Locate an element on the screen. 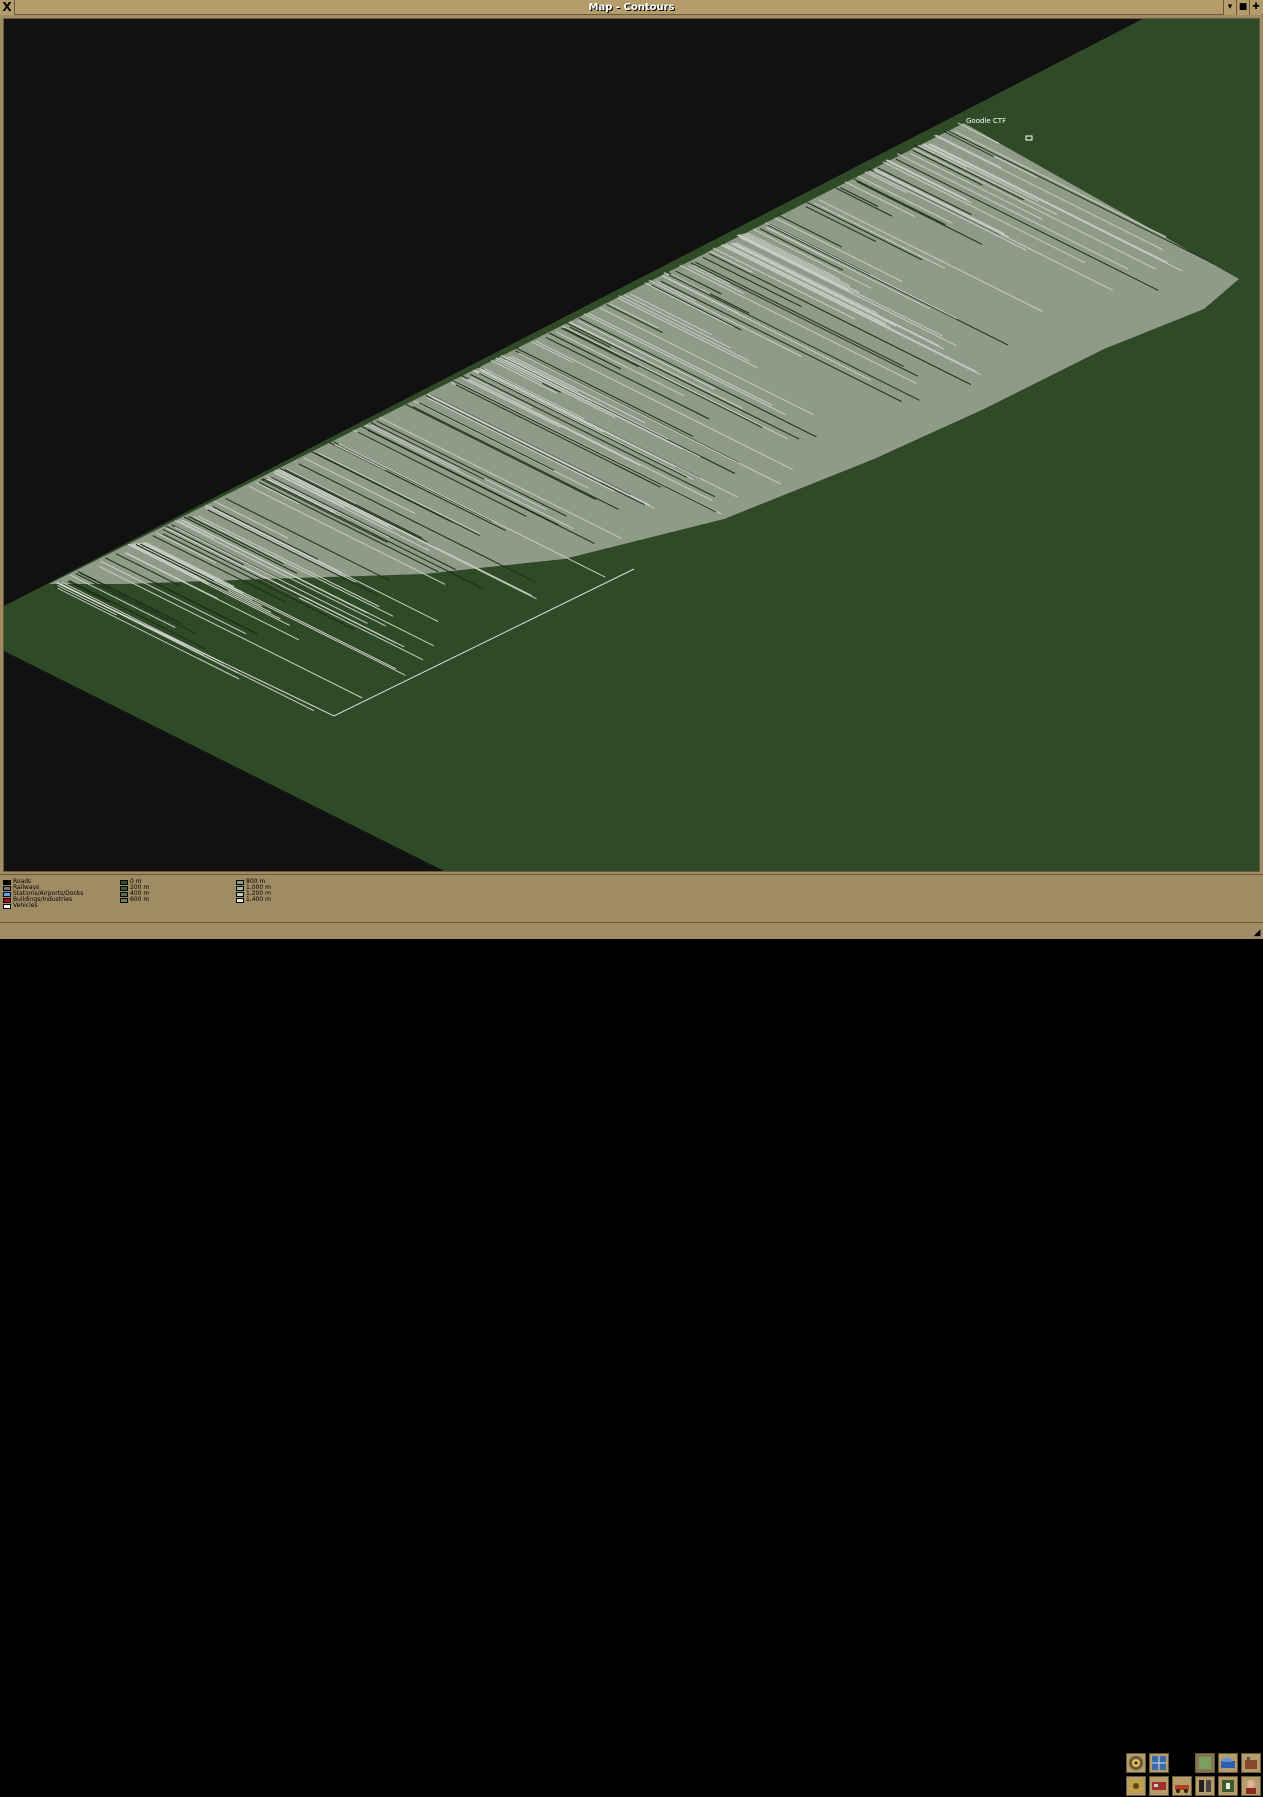 The height and width of the screenshot is (1797, 1263). legend-heights-high: 800 m 1,000 m 1,200 m 1,400 m is located at coordinates (253, 891).